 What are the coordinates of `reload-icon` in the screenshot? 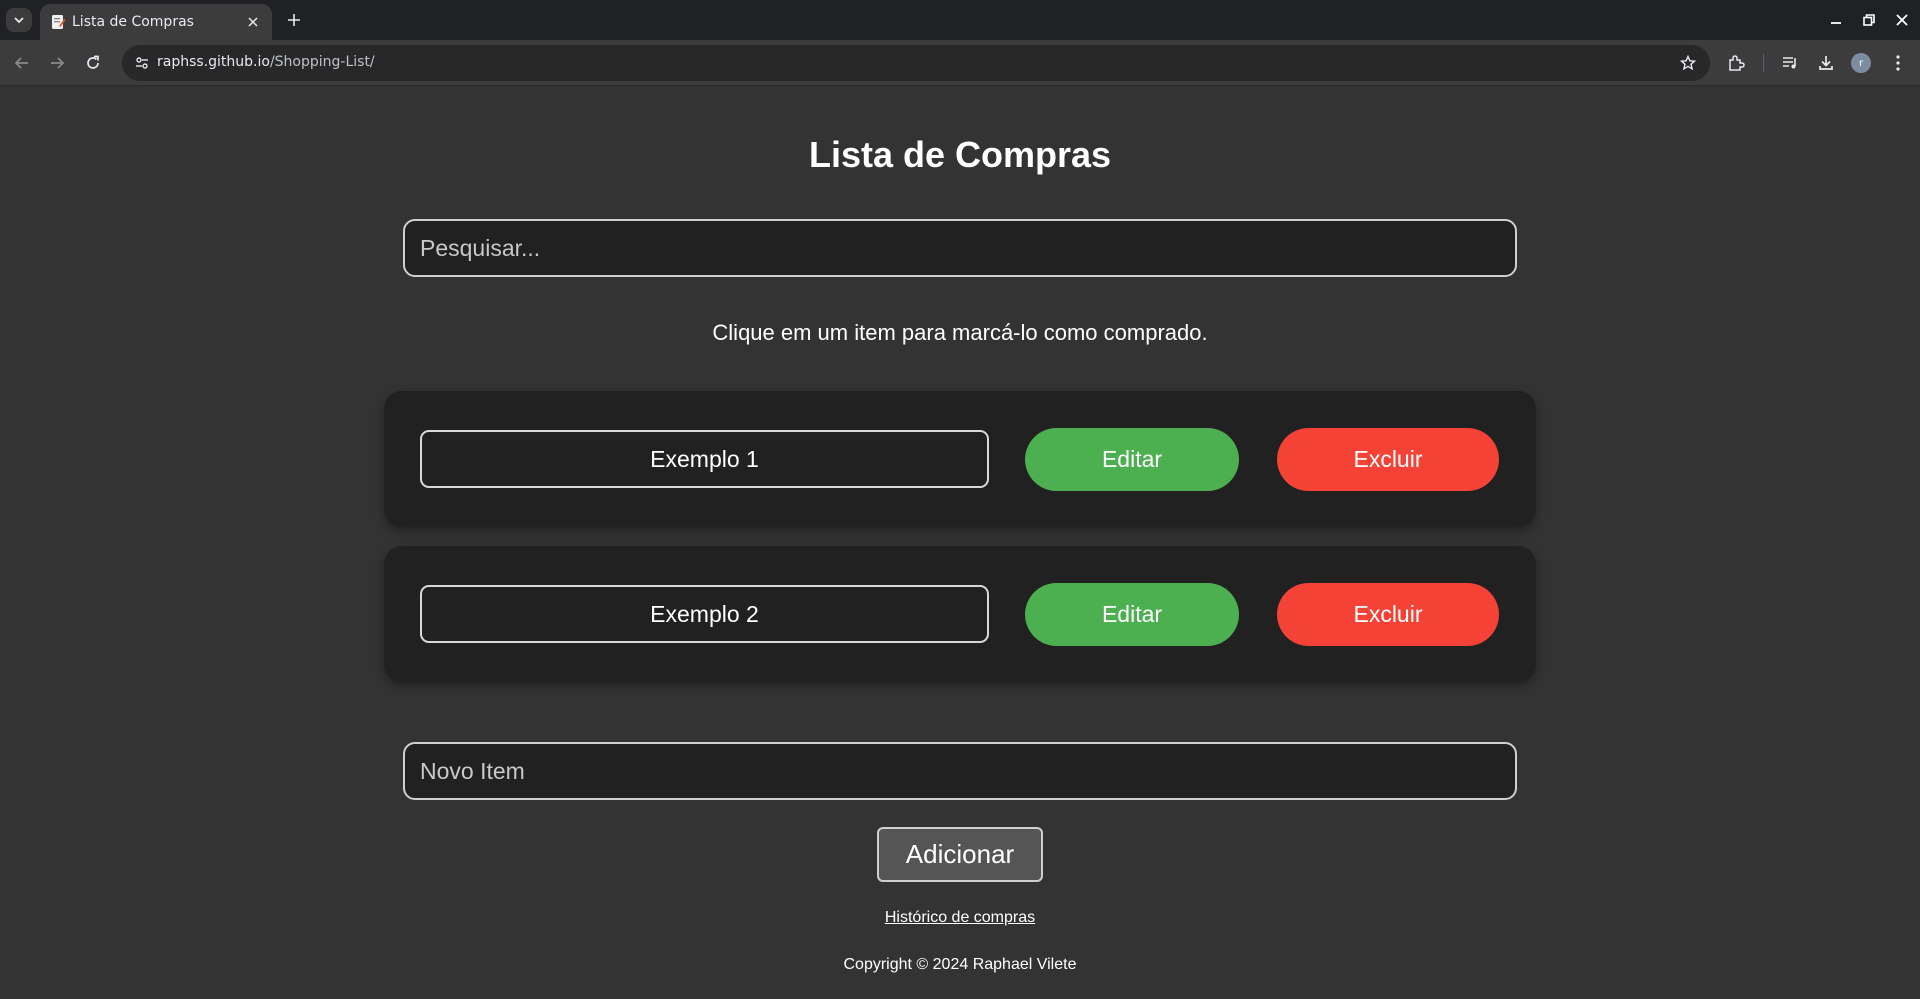 It's located at (93, 62).